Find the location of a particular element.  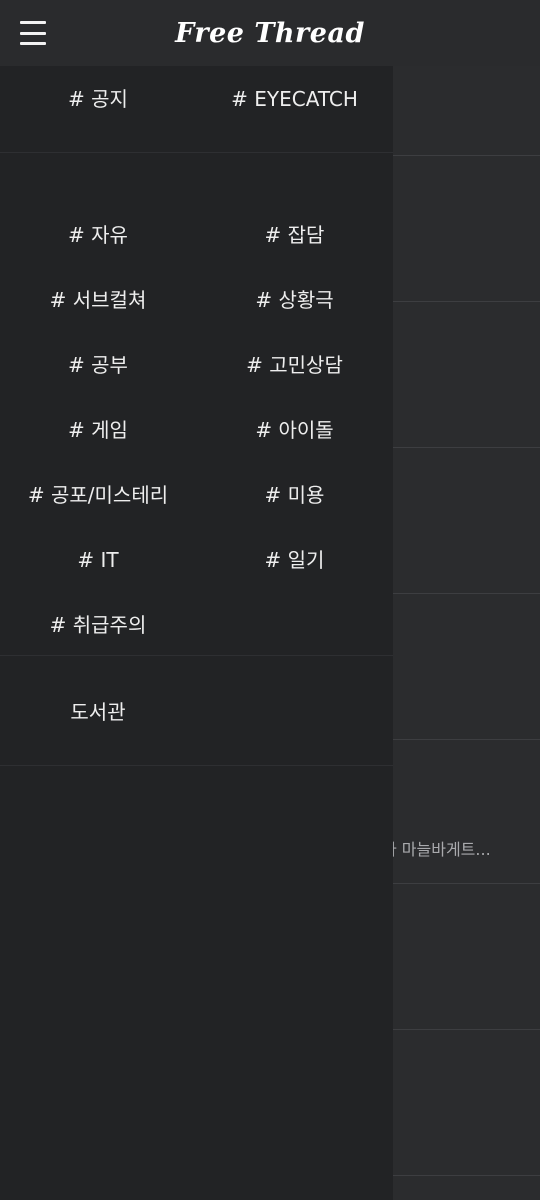

tag-game: # 게임 is located at coordinates (98, 430).